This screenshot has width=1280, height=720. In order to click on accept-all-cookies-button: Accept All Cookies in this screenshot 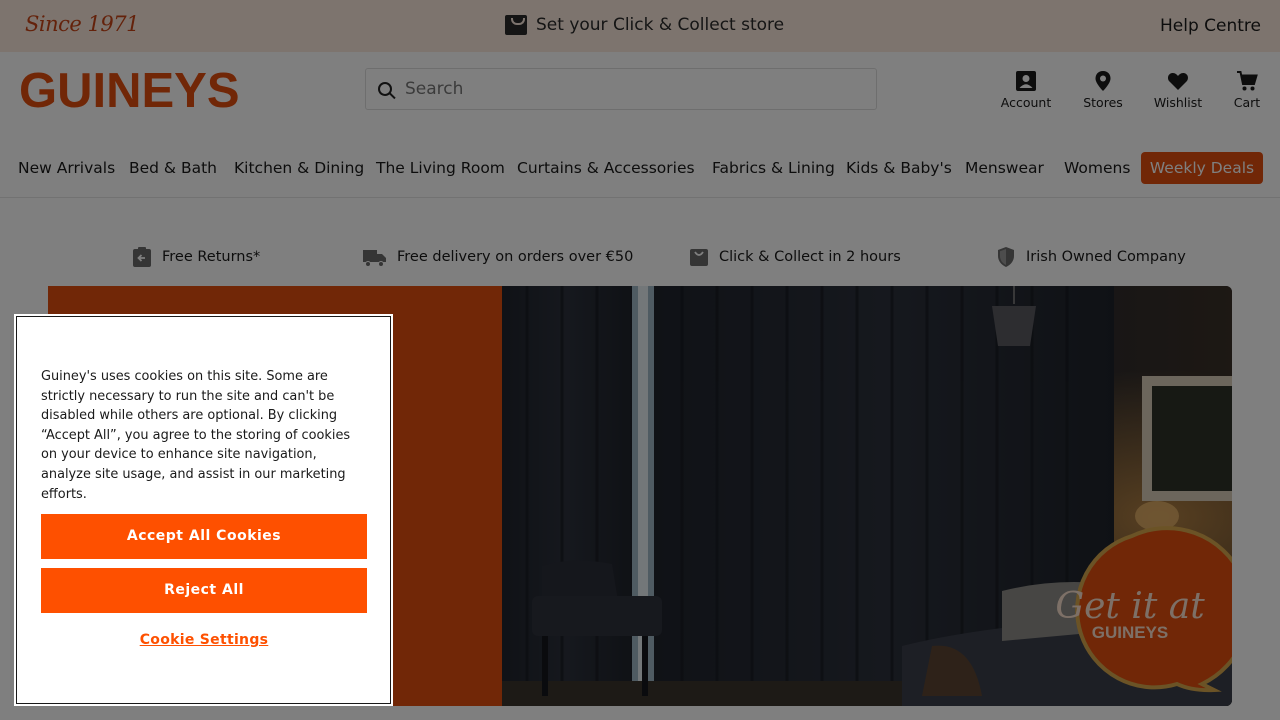, I will do `click(204, 536)`.